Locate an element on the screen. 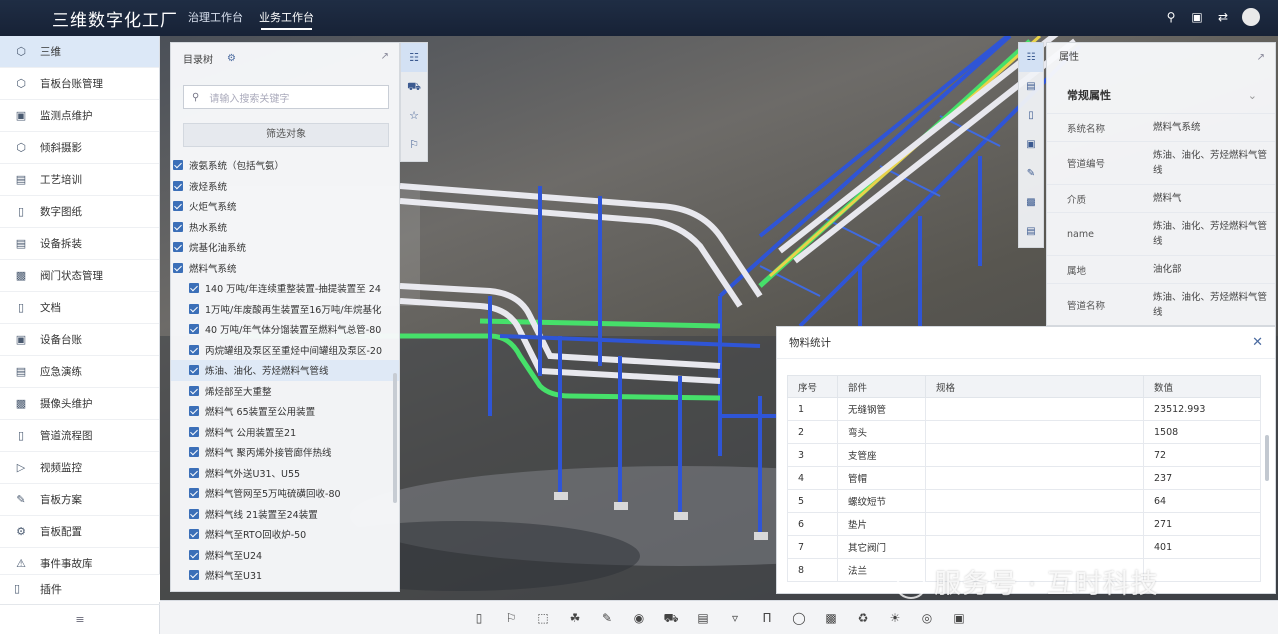 Image resolution: width=1278 pixels, height=634 pixels. sidebar-item-documents: ▯ 文档 is located at coordinates (79, 308).